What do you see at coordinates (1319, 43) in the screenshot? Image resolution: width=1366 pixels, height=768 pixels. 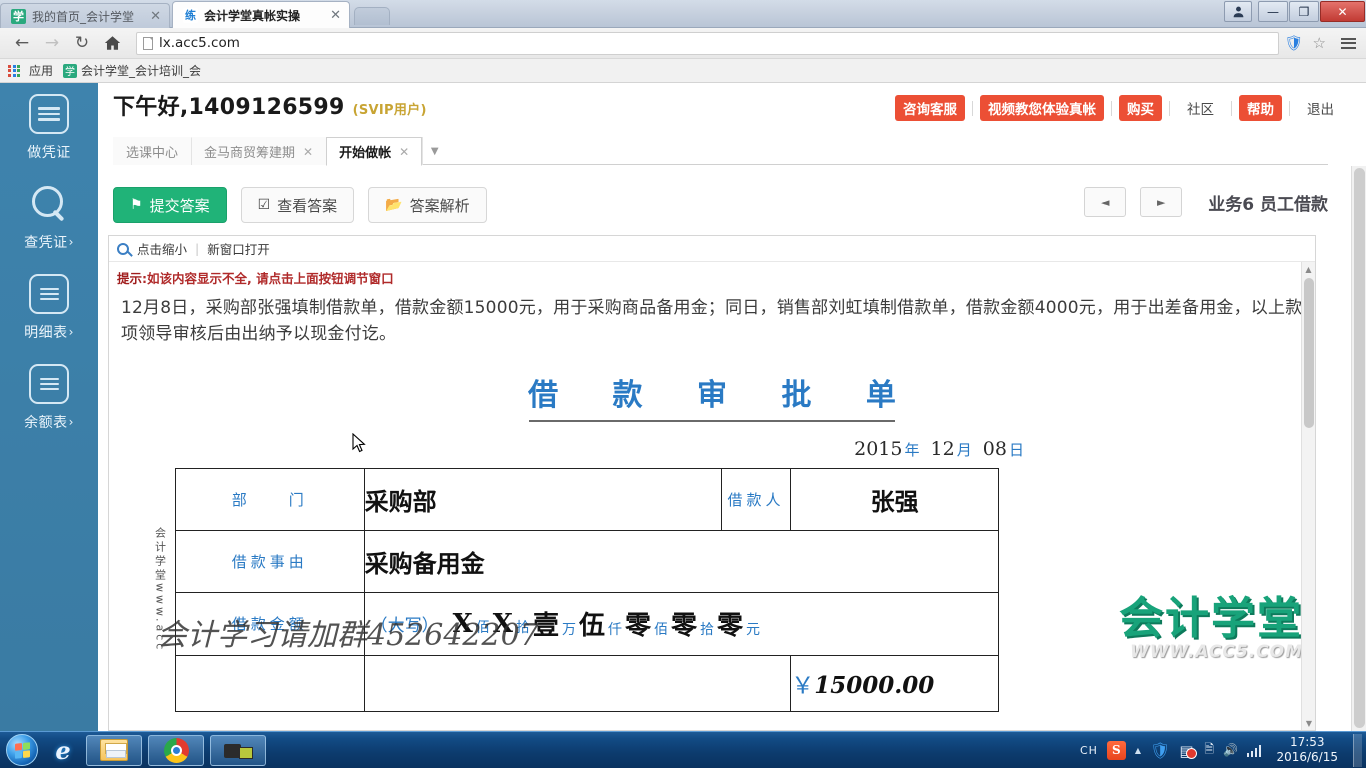 I see `bookmark-star-icon: ☆` at bounding box center [1319, 43].